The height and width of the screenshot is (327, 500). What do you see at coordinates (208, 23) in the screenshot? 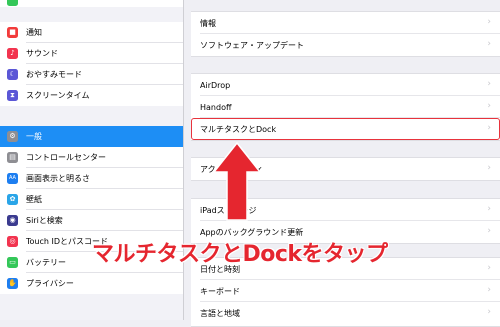
I see `settings-row-label: 情報` at bounding box center [208, 23].